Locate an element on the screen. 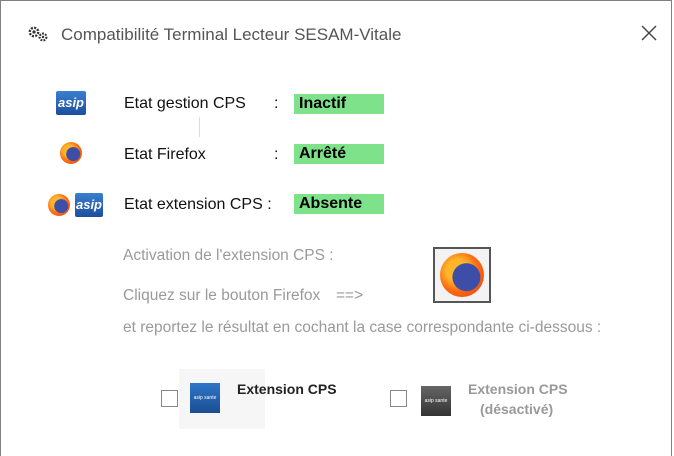  status-badge-gestion-cps: Inactif is located at coordinates (339, 104).